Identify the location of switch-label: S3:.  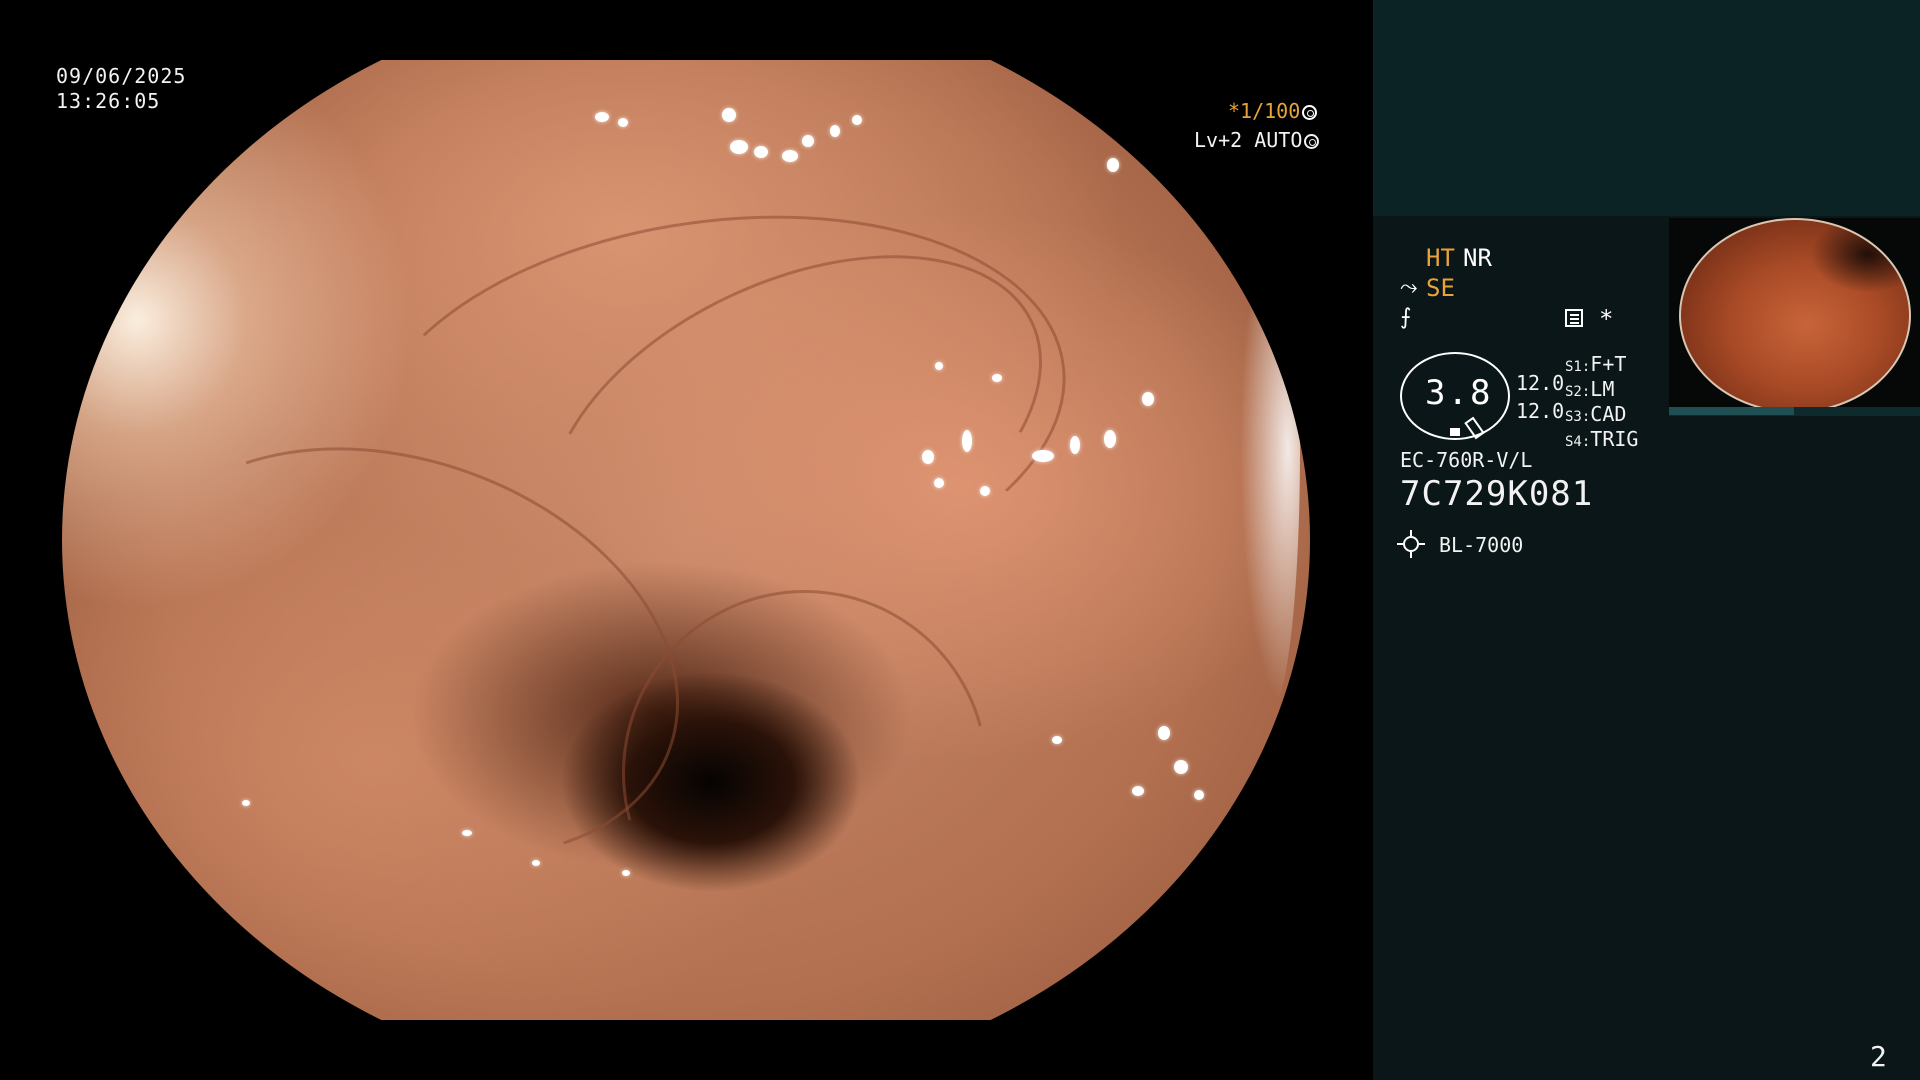
(1578, 417).